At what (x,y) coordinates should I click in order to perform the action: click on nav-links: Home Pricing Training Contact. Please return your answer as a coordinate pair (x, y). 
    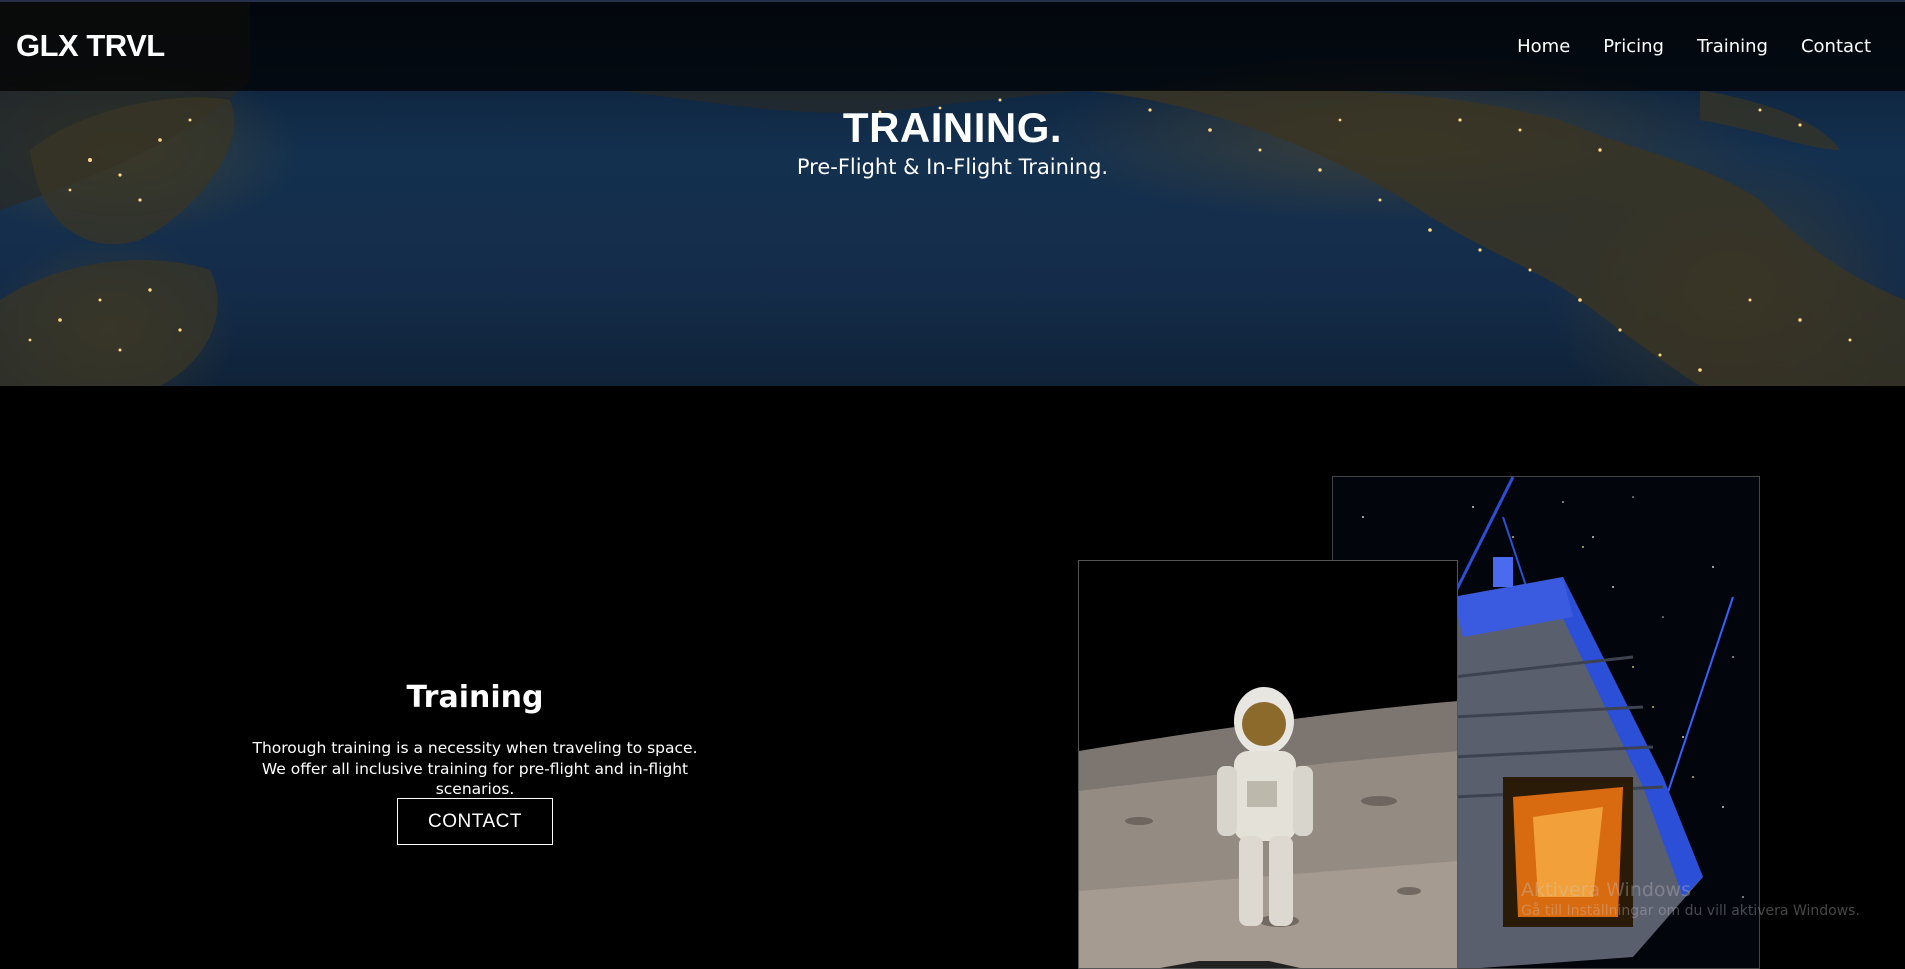
    Looking at the image, I should click on (1711, 46).